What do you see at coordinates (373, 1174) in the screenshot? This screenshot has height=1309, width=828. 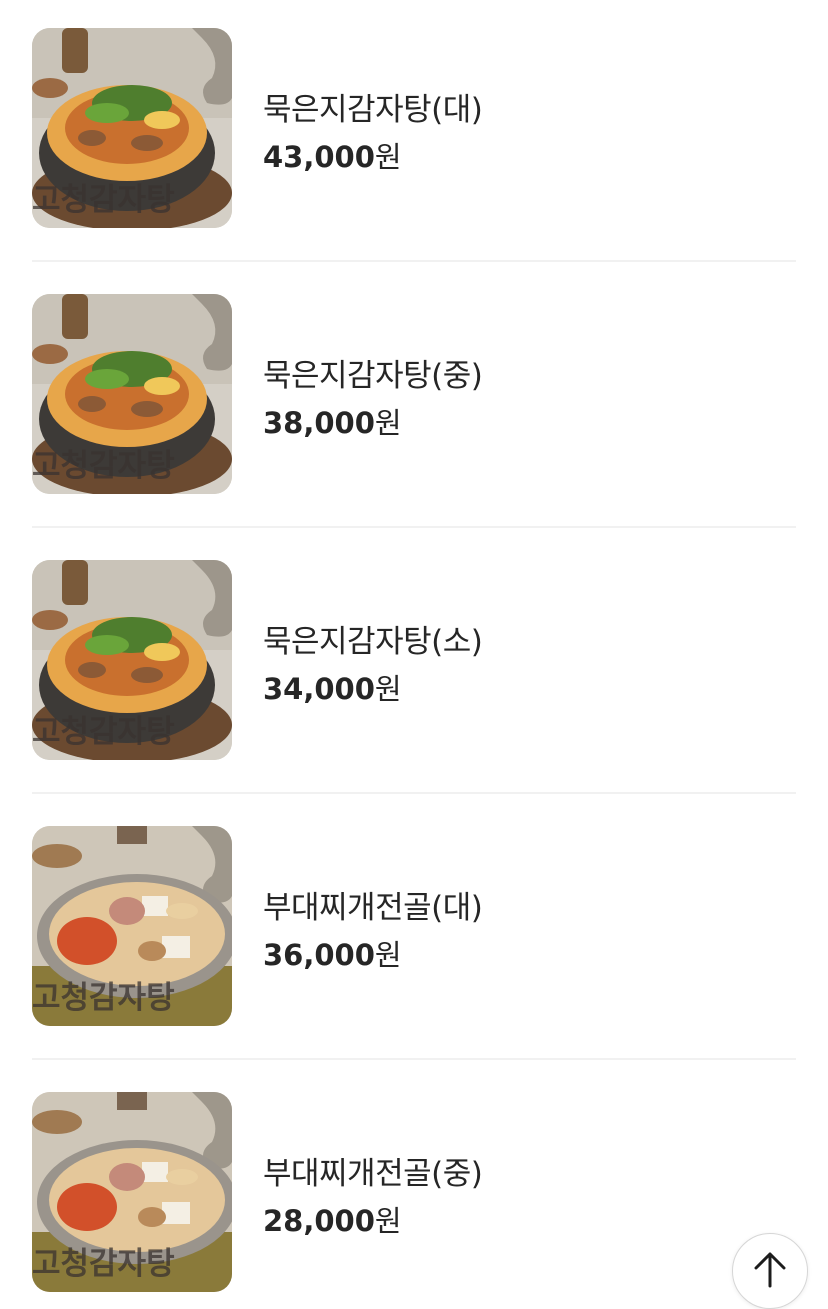 I see `menu-item-name: 부대찌개전골(중)` at bounding box center [373, 1174].